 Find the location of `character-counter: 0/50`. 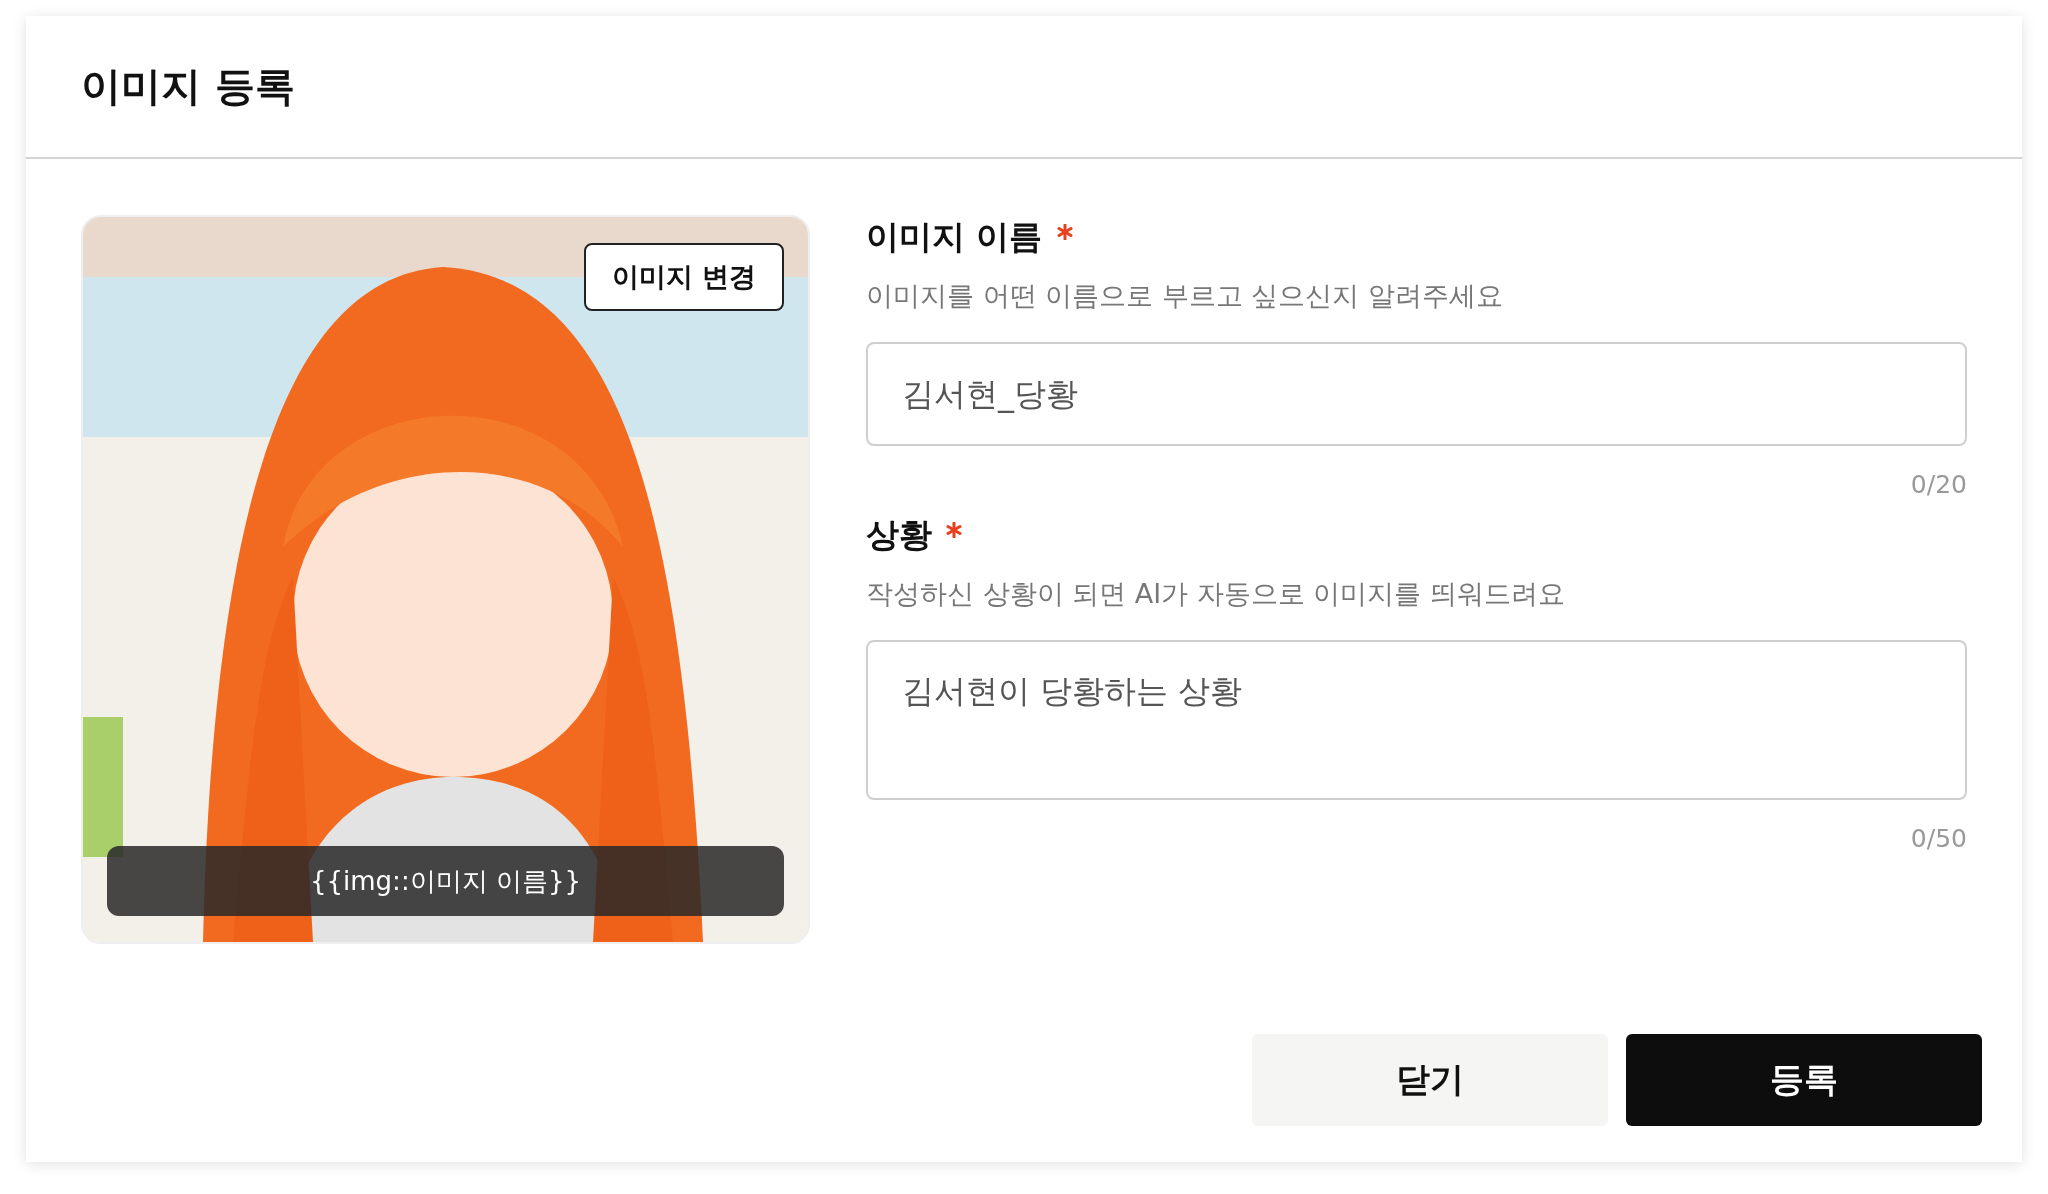

character-counter: 0/50 is located at coordinates (1938, 838).